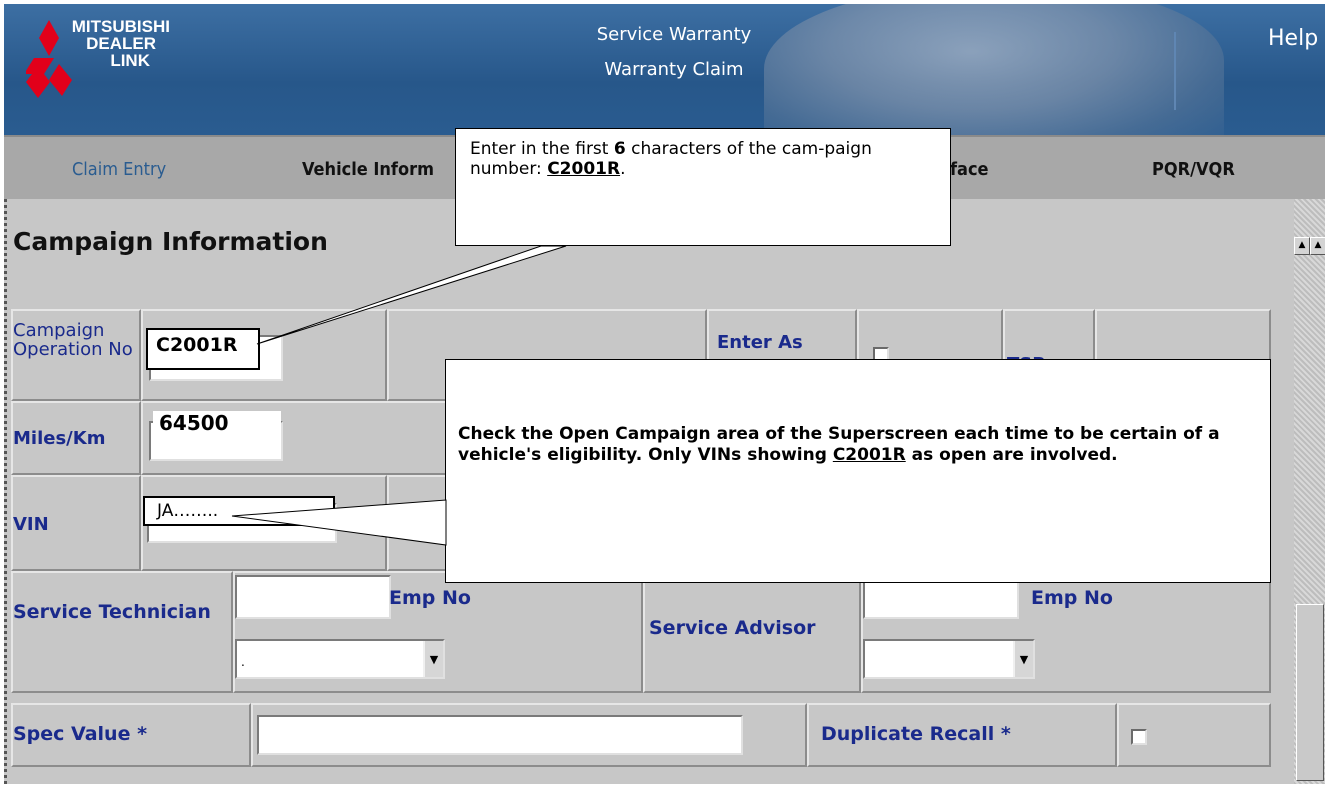  Describe the element at coordinates (619, 149) in the screenshot. I see `callout-top-bold: 6` at that location.